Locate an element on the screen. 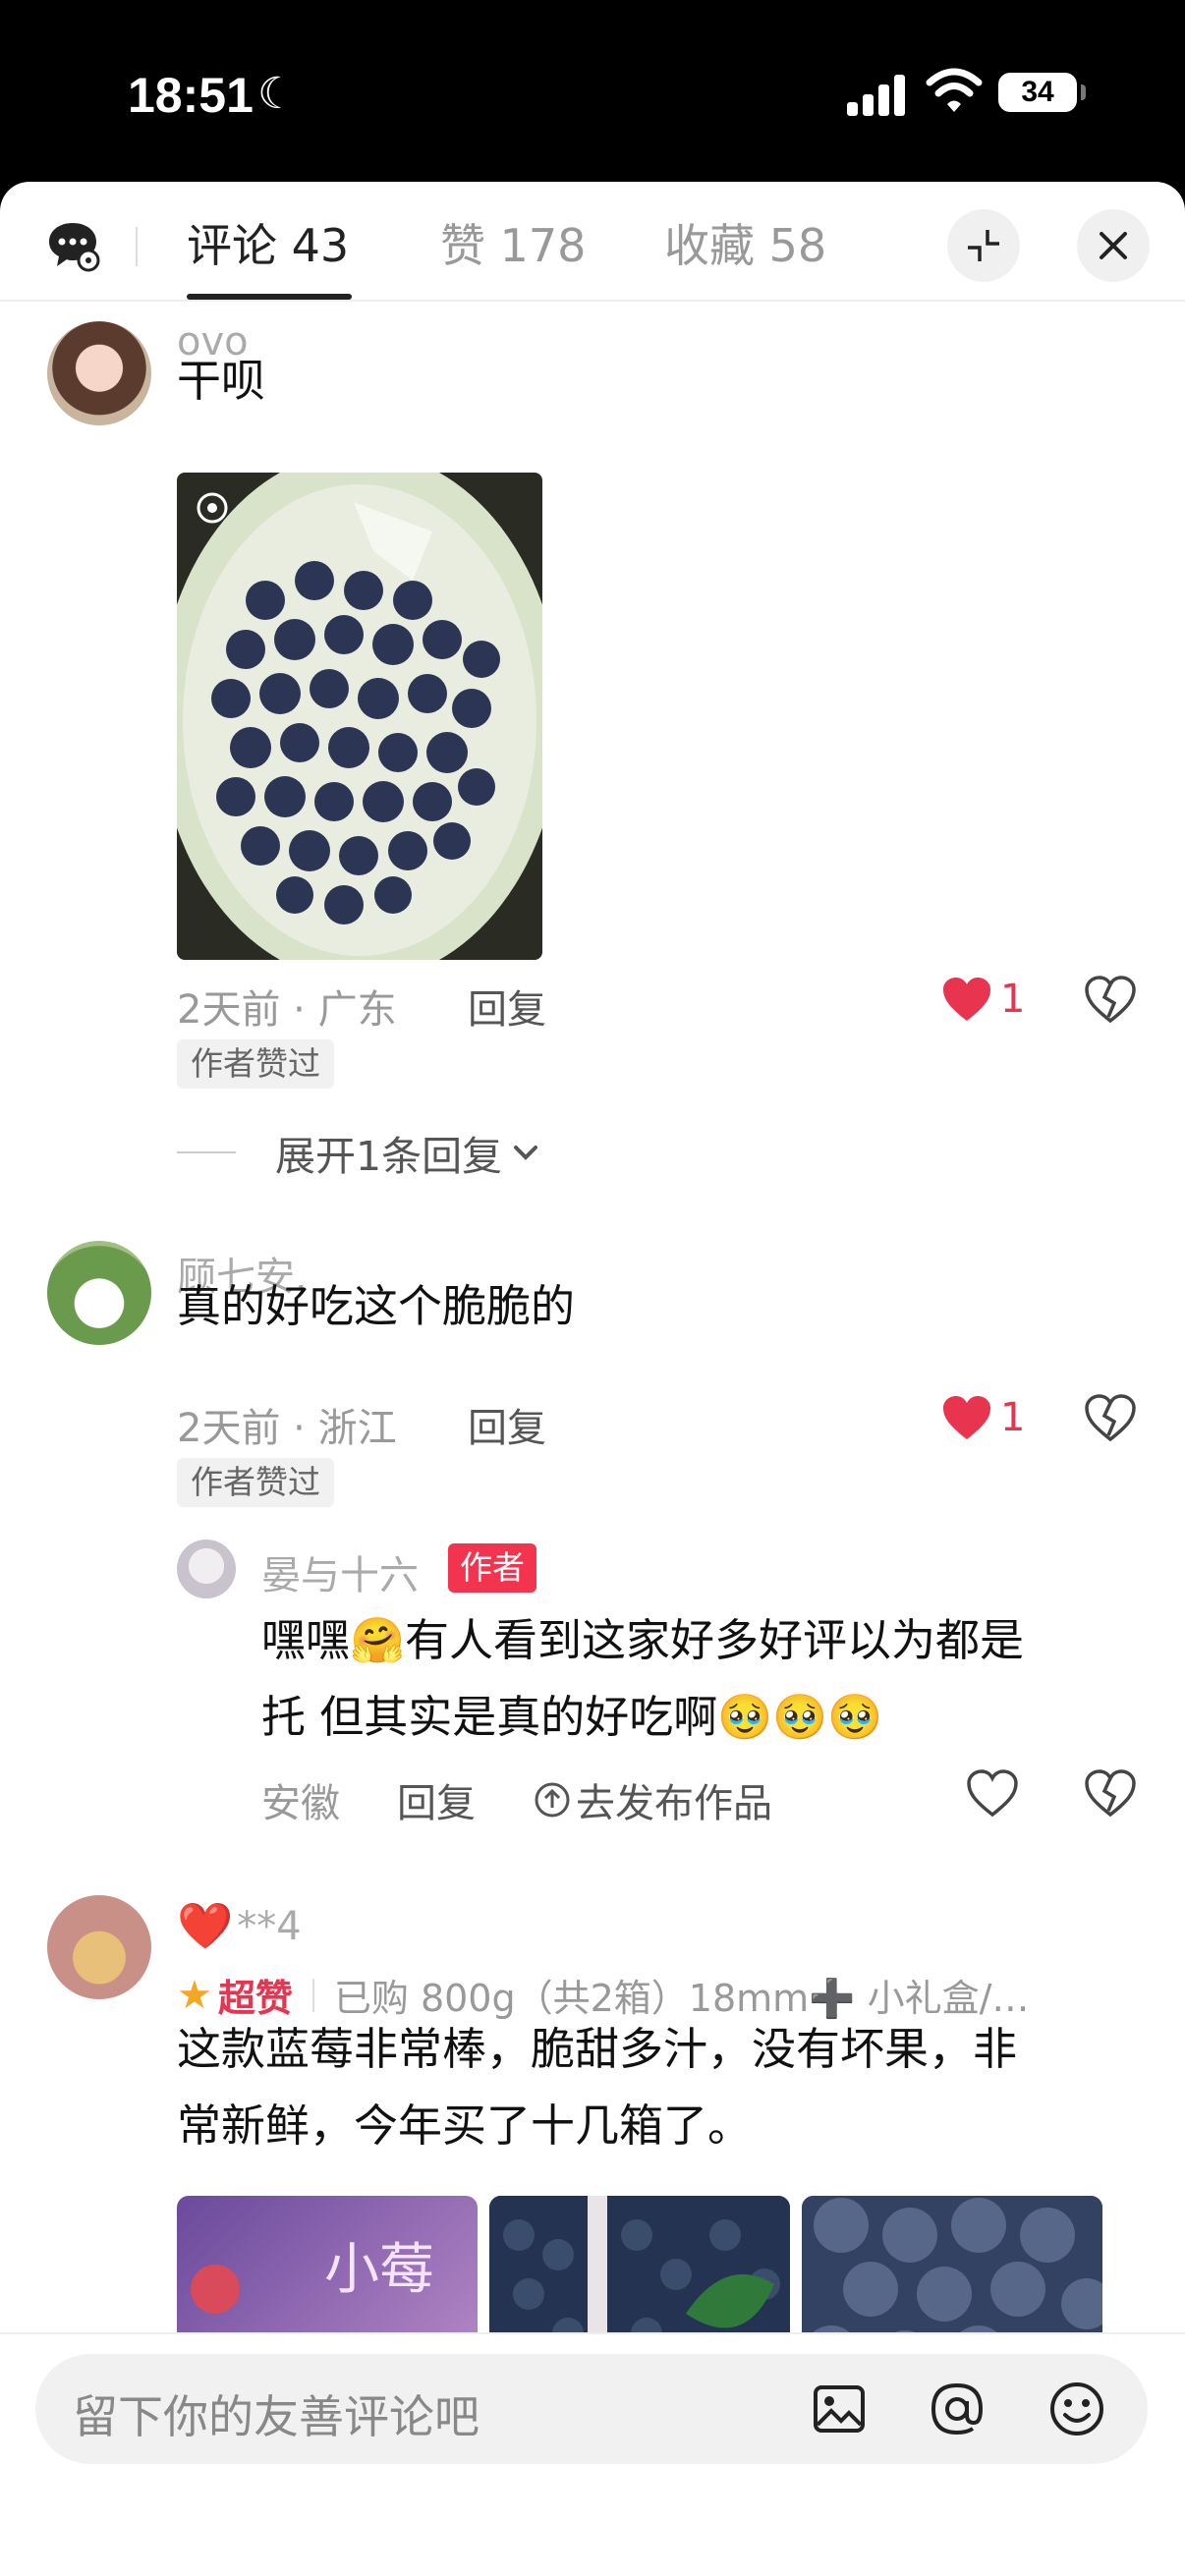  collapse-icon is located at coordinates (984, 245).